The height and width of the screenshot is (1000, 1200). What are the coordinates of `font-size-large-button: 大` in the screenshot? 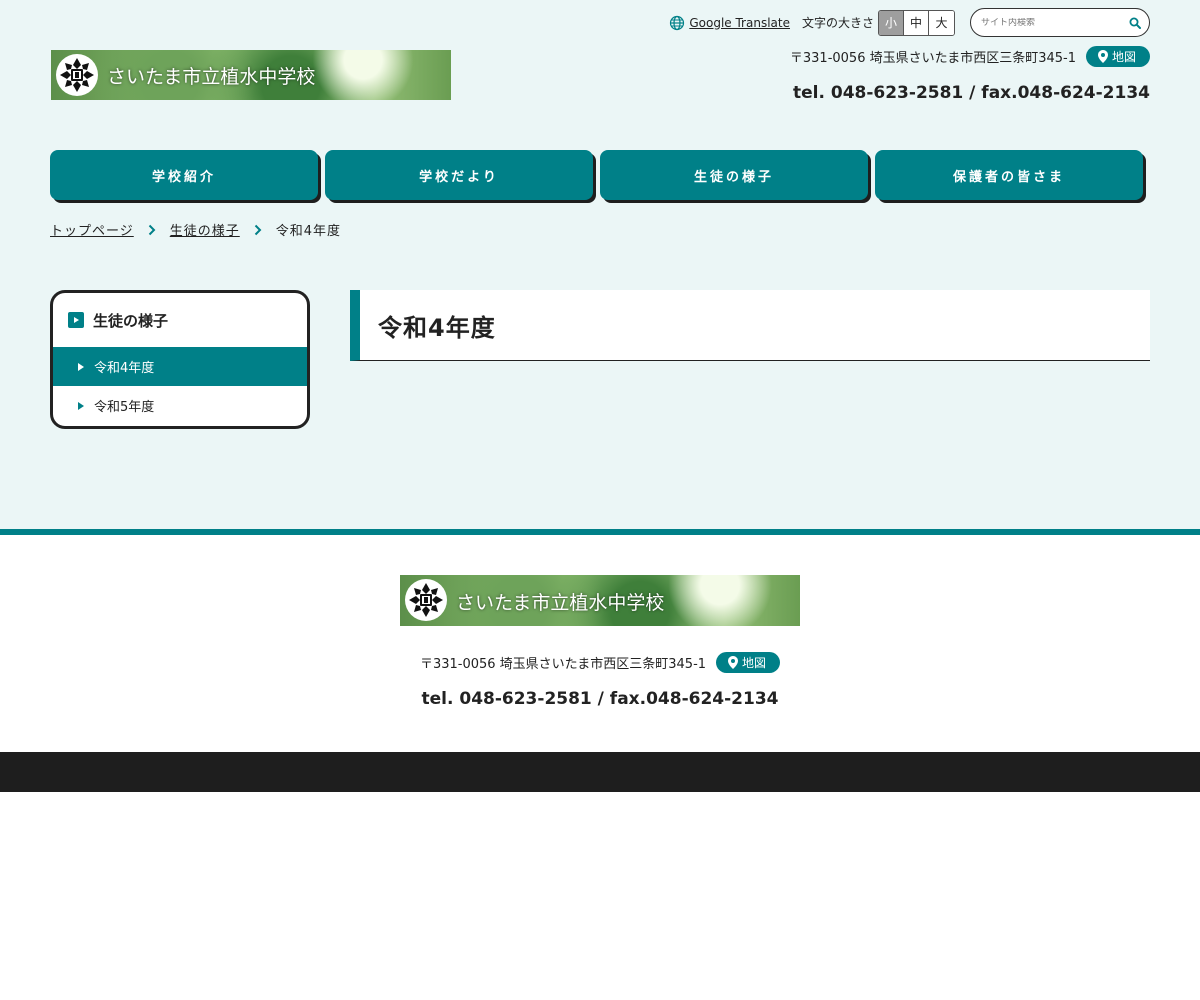 It's located at (941, 22).